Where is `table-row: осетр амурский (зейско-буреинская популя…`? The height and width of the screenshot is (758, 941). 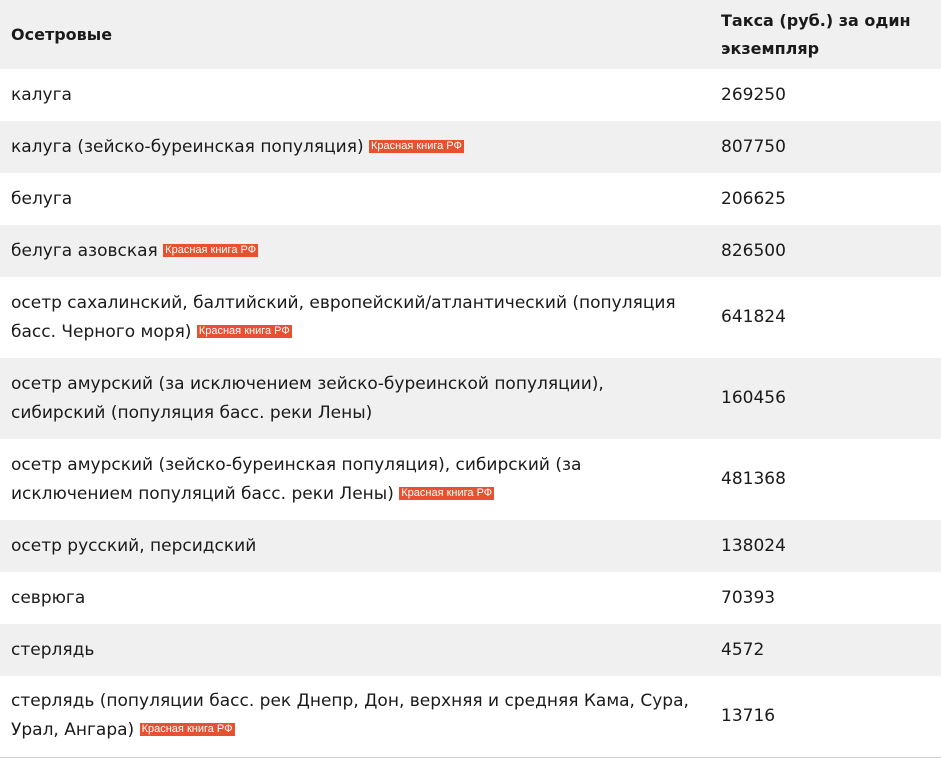
table-row: осетр амурский (зейско-буреинская популя… is located at coordinates (470, 479).